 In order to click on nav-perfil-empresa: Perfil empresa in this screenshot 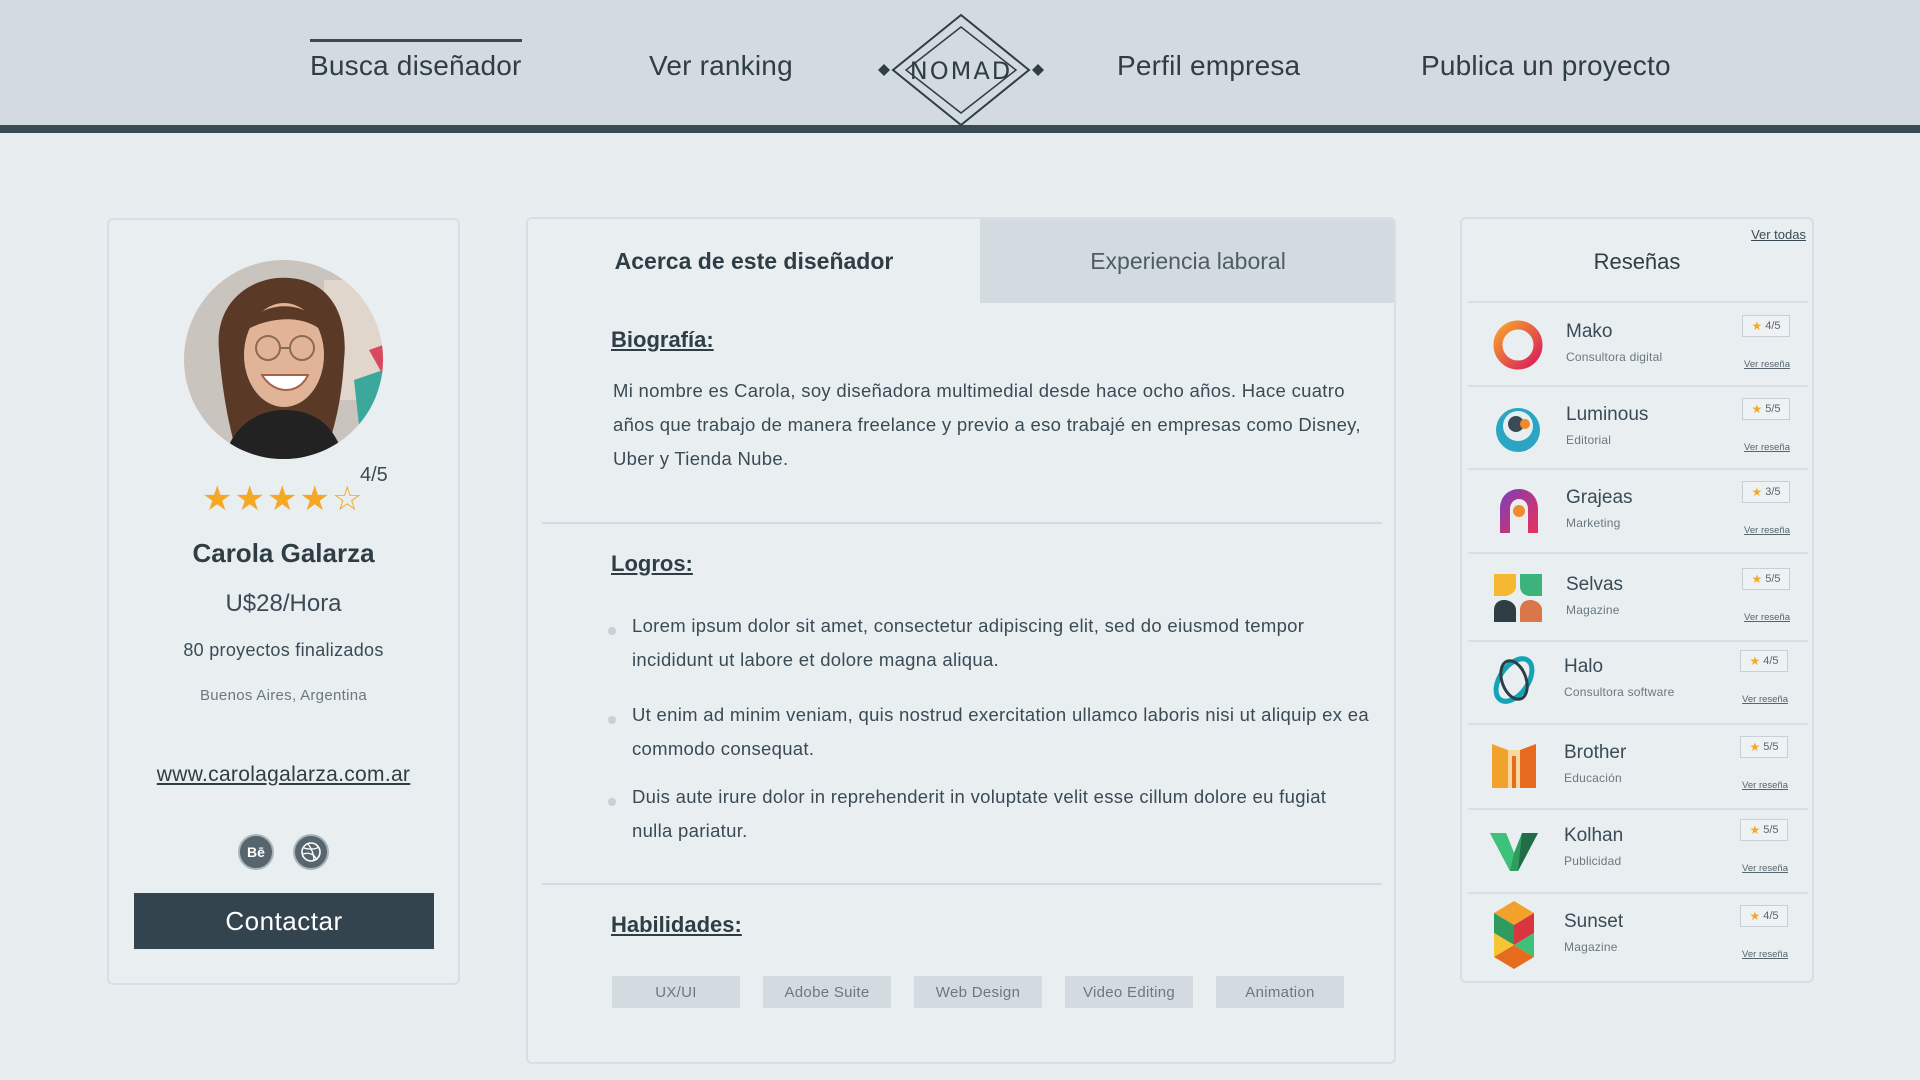, I will do `click(1208, 66)`.